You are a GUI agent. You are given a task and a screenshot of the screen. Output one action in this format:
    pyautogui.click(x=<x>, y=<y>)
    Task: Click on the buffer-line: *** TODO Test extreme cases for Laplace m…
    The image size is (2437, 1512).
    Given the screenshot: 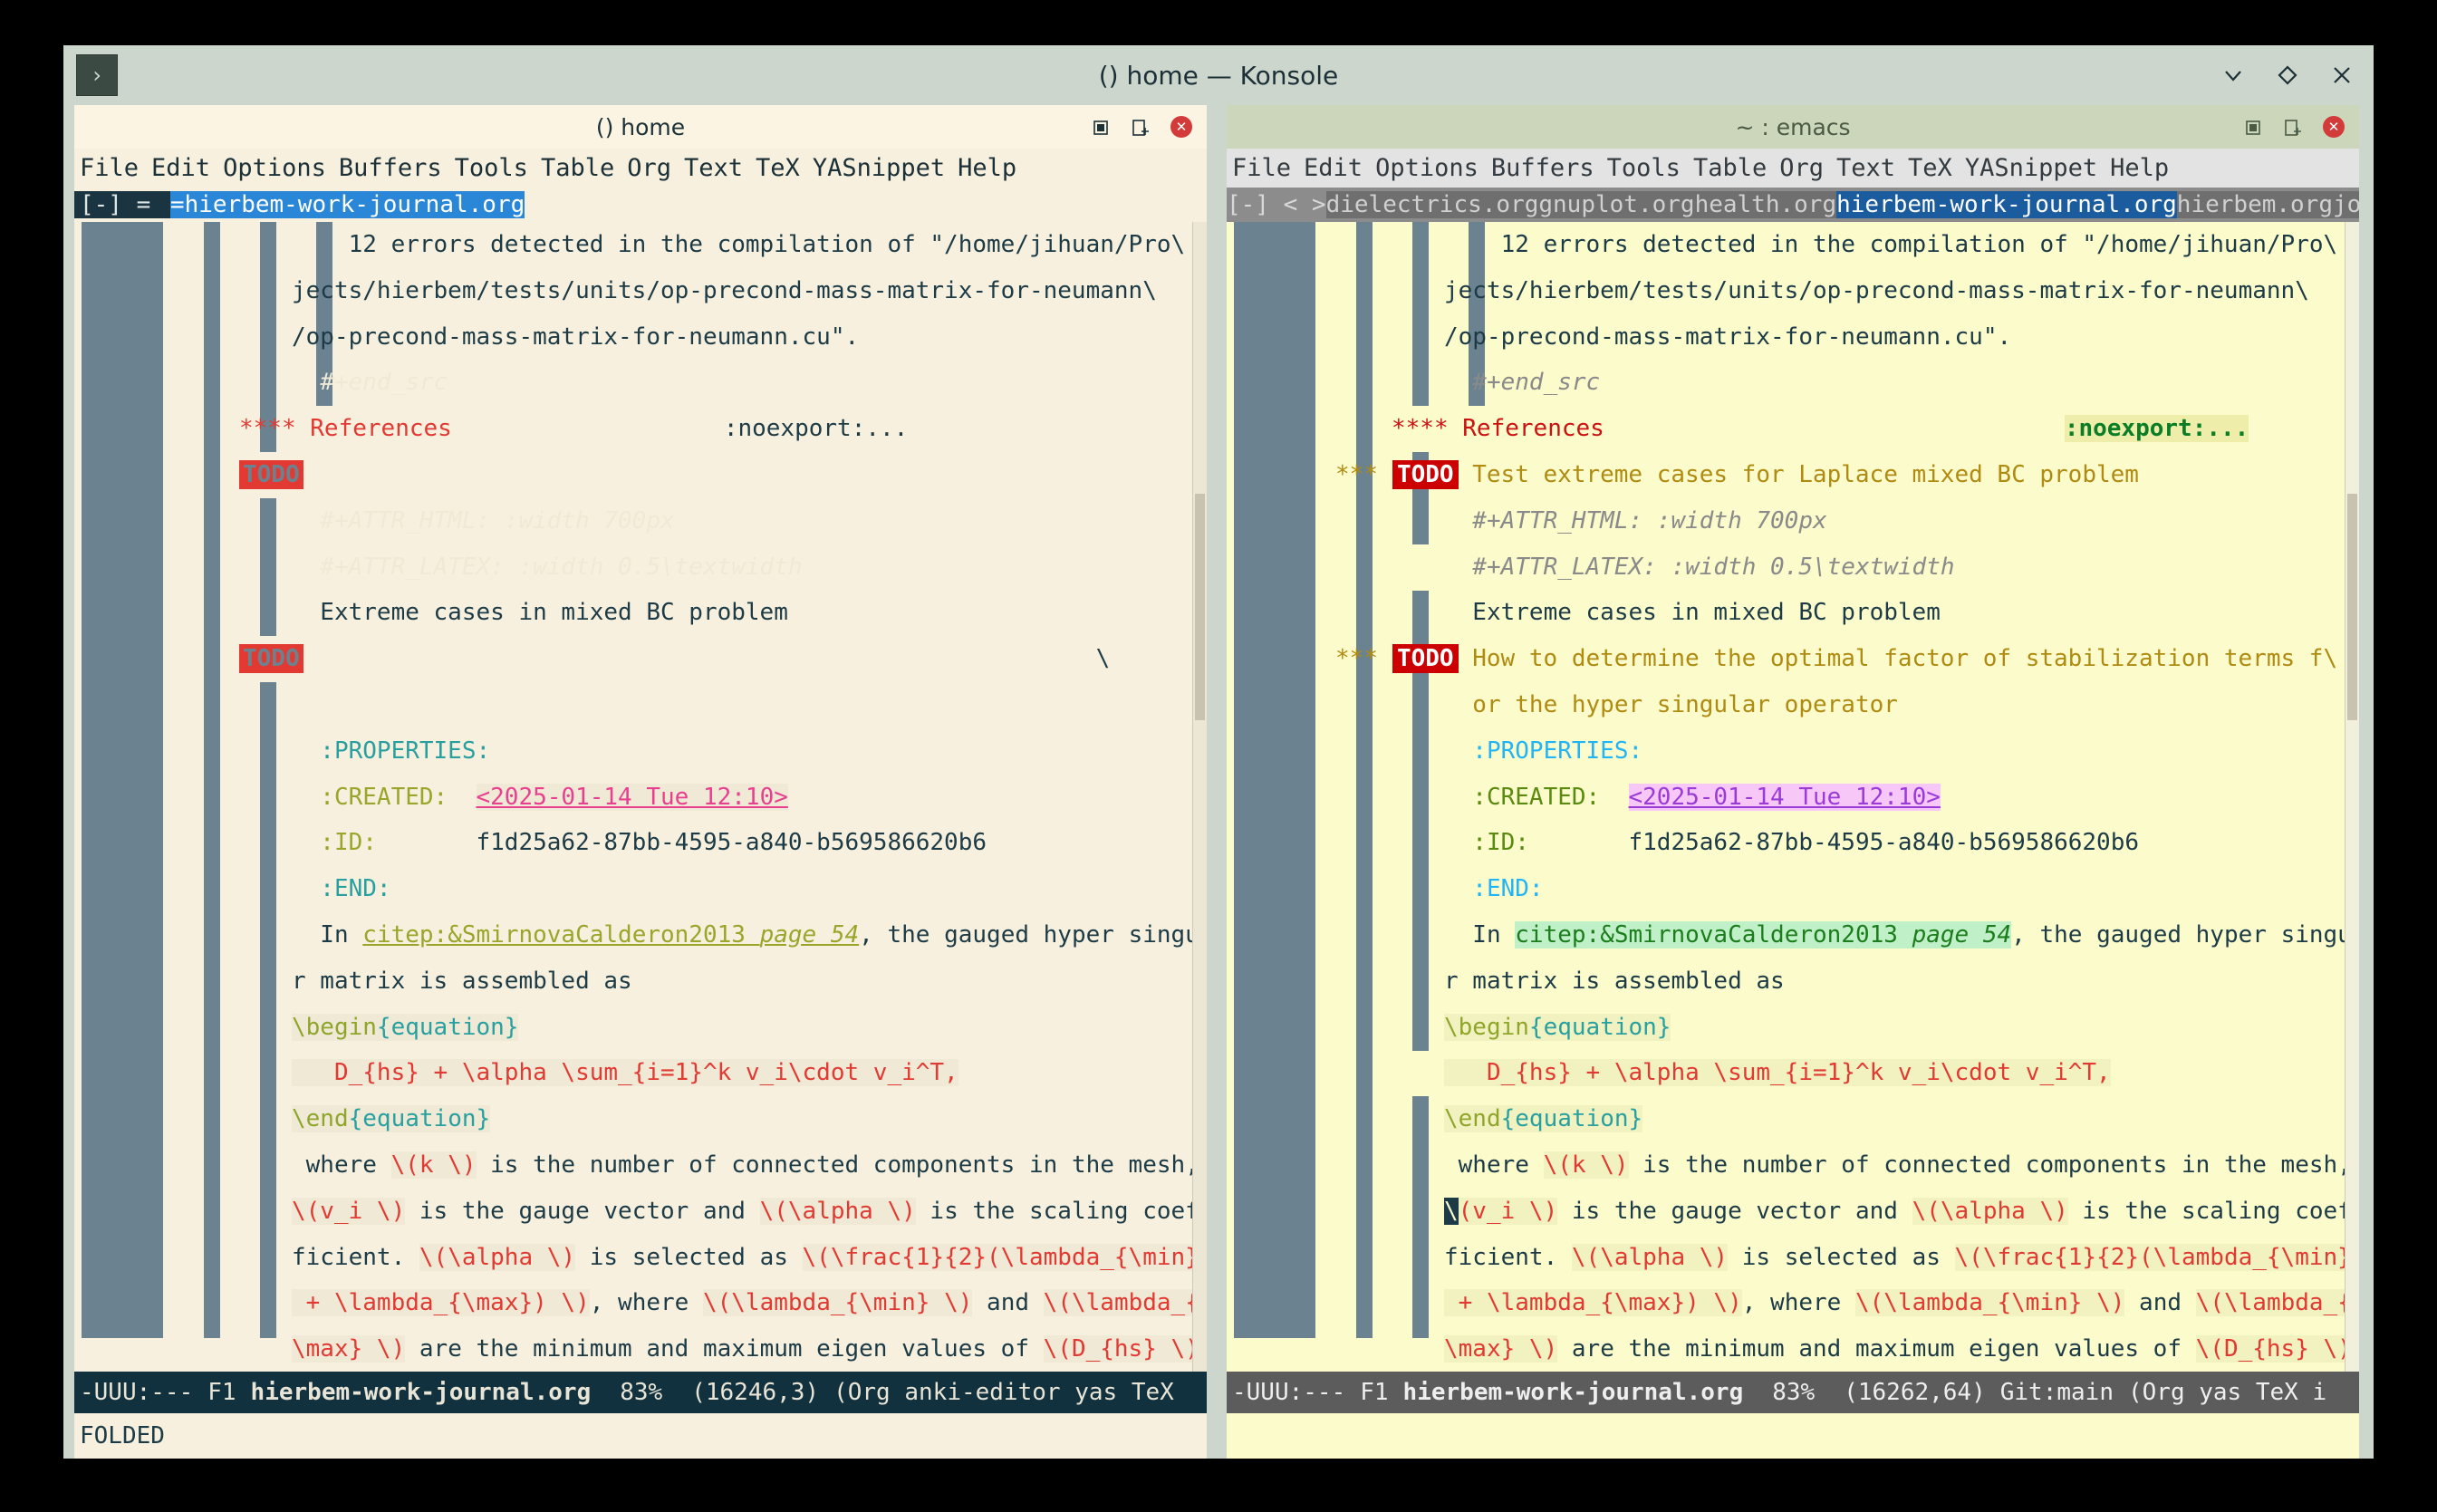 What is the action you would take?
    pyautogui.click(x=1793, y=475)
    